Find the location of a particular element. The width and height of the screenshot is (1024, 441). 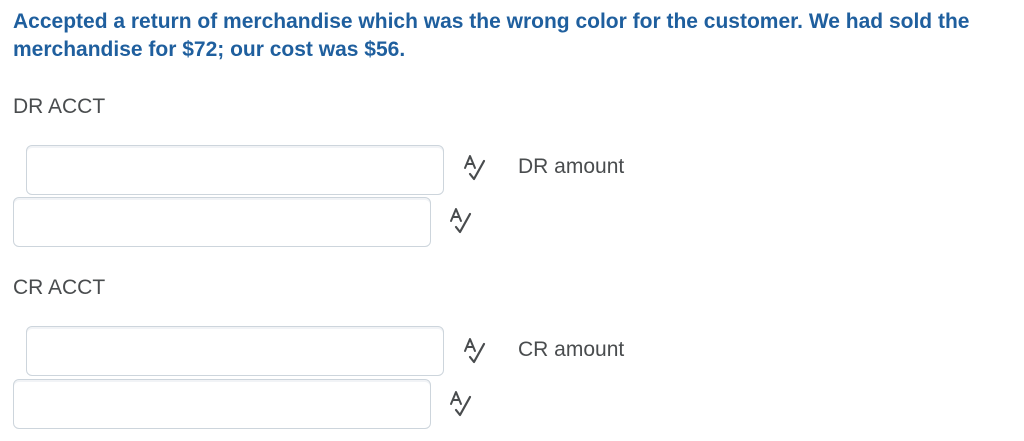

cr-amount-label: CR amount is located at coordinates (571, 349).